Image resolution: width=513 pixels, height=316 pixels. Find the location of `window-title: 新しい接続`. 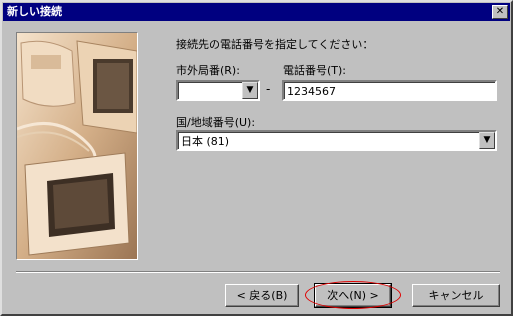

window-title: 新しい接続 is located at coordinates (34, 11).